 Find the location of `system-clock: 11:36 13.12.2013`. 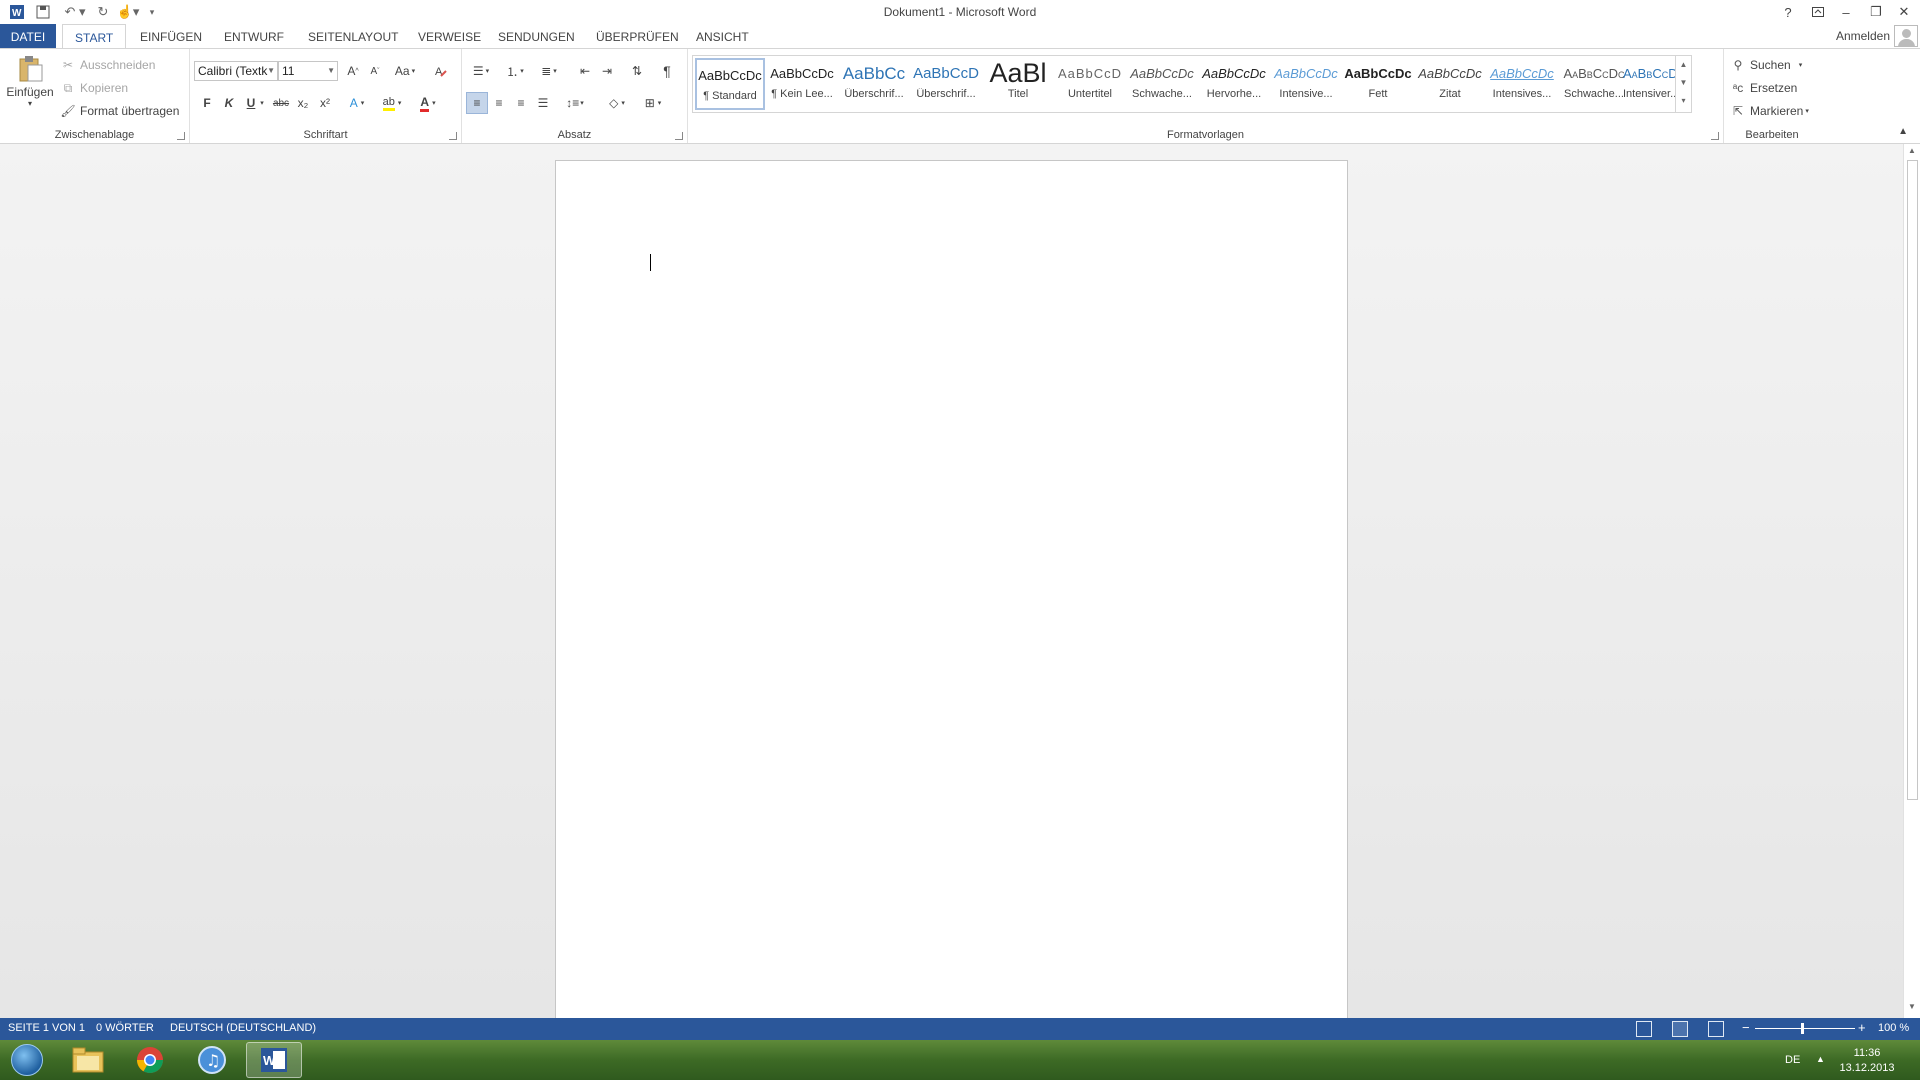

system-clock: 11:36 13.12.2013 is located at coordinates (1867, 1061).